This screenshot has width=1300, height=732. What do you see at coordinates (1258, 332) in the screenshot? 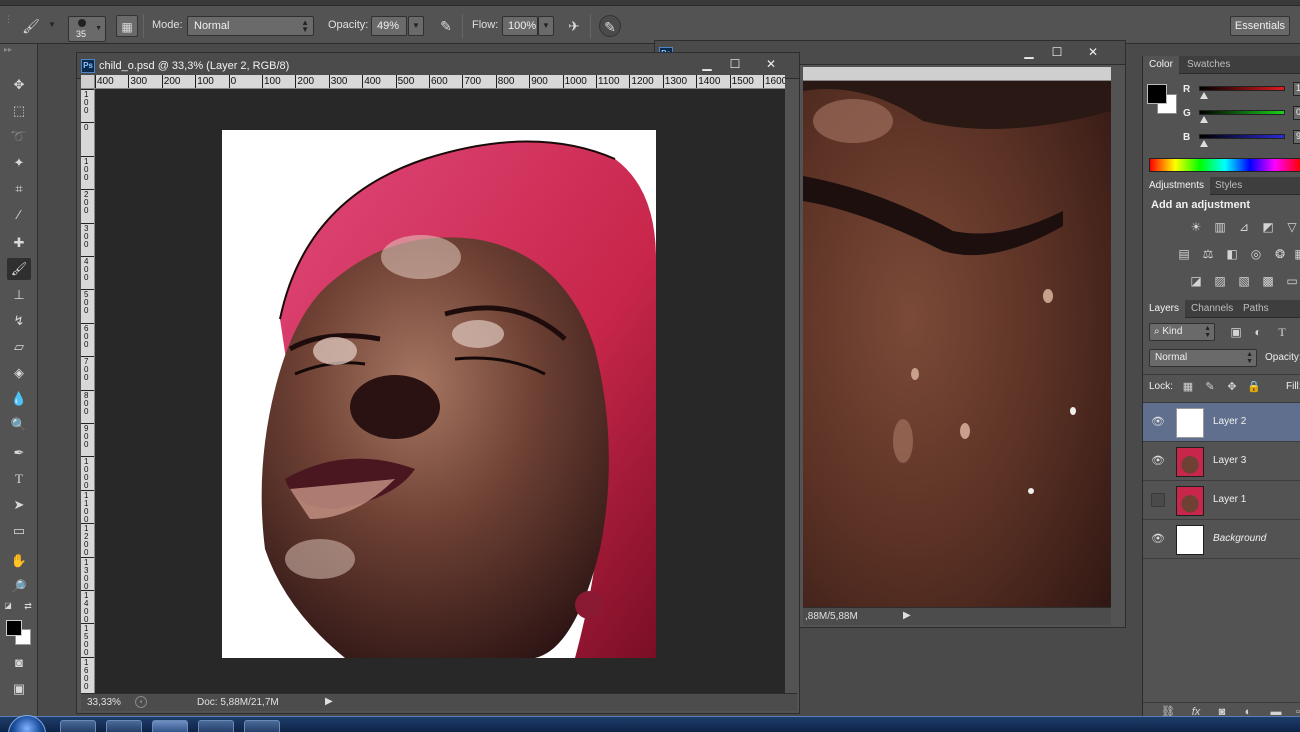
I see `filter-adjustment-icon: ◐` at bounding box center [1258, 332].